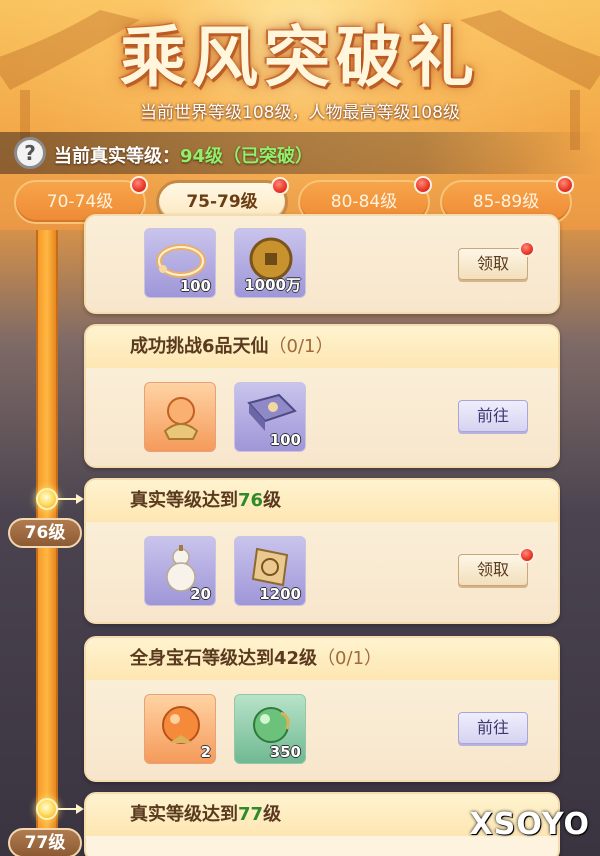 This screenshot has height=856, width=600. I want to click on task-title-text: 成功挑战6品天仙, so click(199, 346).